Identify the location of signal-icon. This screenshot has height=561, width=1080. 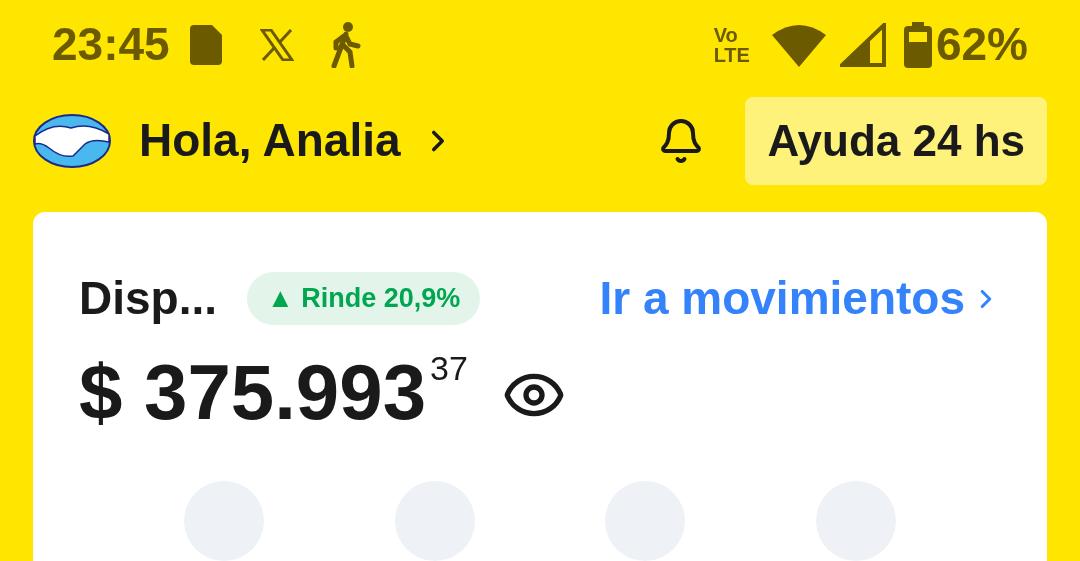
(862, 44).